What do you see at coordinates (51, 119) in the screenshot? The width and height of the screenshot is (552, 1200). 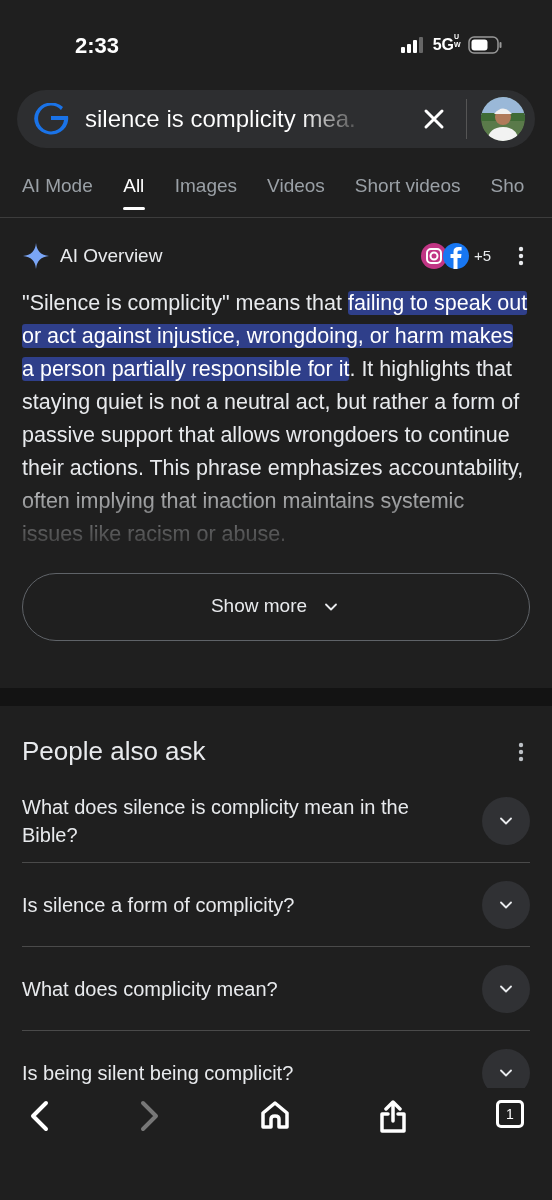 I see `g-logo-icon` at bounding box center [51, 119].